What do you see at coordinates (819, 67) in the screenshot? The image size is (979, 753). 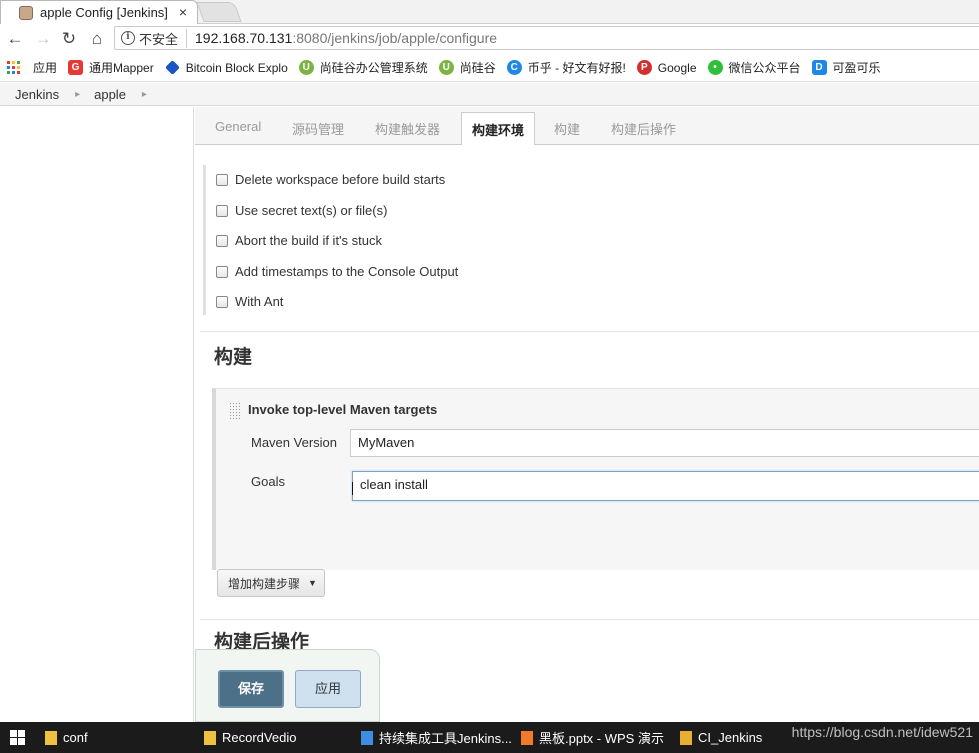 I see `d-icon: D` at bounding box center [819, 67].